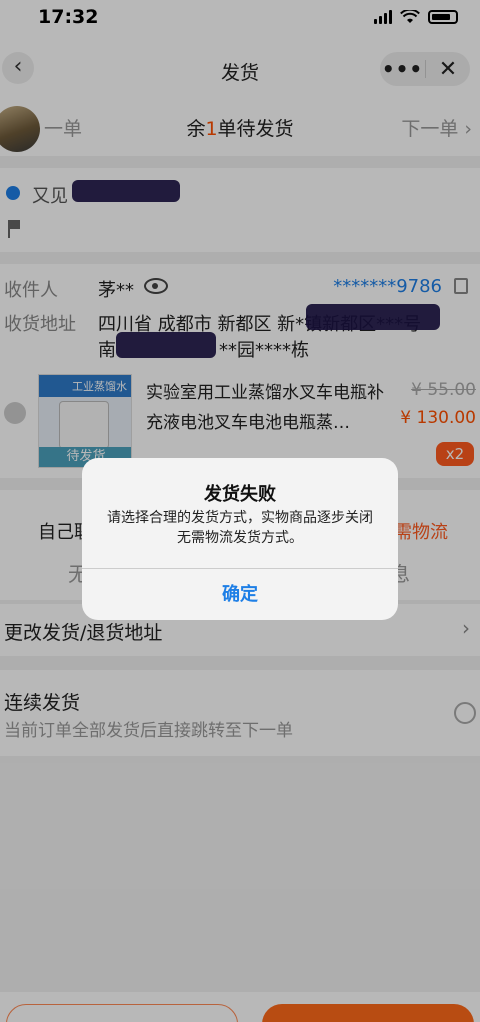 The width and height of the screenshot is (480, 1022). I want to click on confirm-button: 确定, so click(240, 594).